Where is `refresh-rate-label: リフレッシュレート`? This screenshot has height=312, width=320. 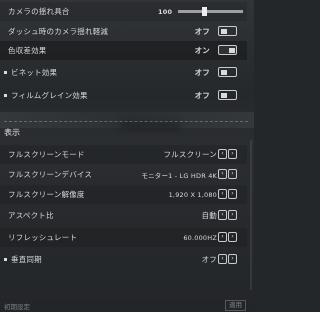 refresh-rate-label: リフレッシュレート is located at coordinates (43, 237).